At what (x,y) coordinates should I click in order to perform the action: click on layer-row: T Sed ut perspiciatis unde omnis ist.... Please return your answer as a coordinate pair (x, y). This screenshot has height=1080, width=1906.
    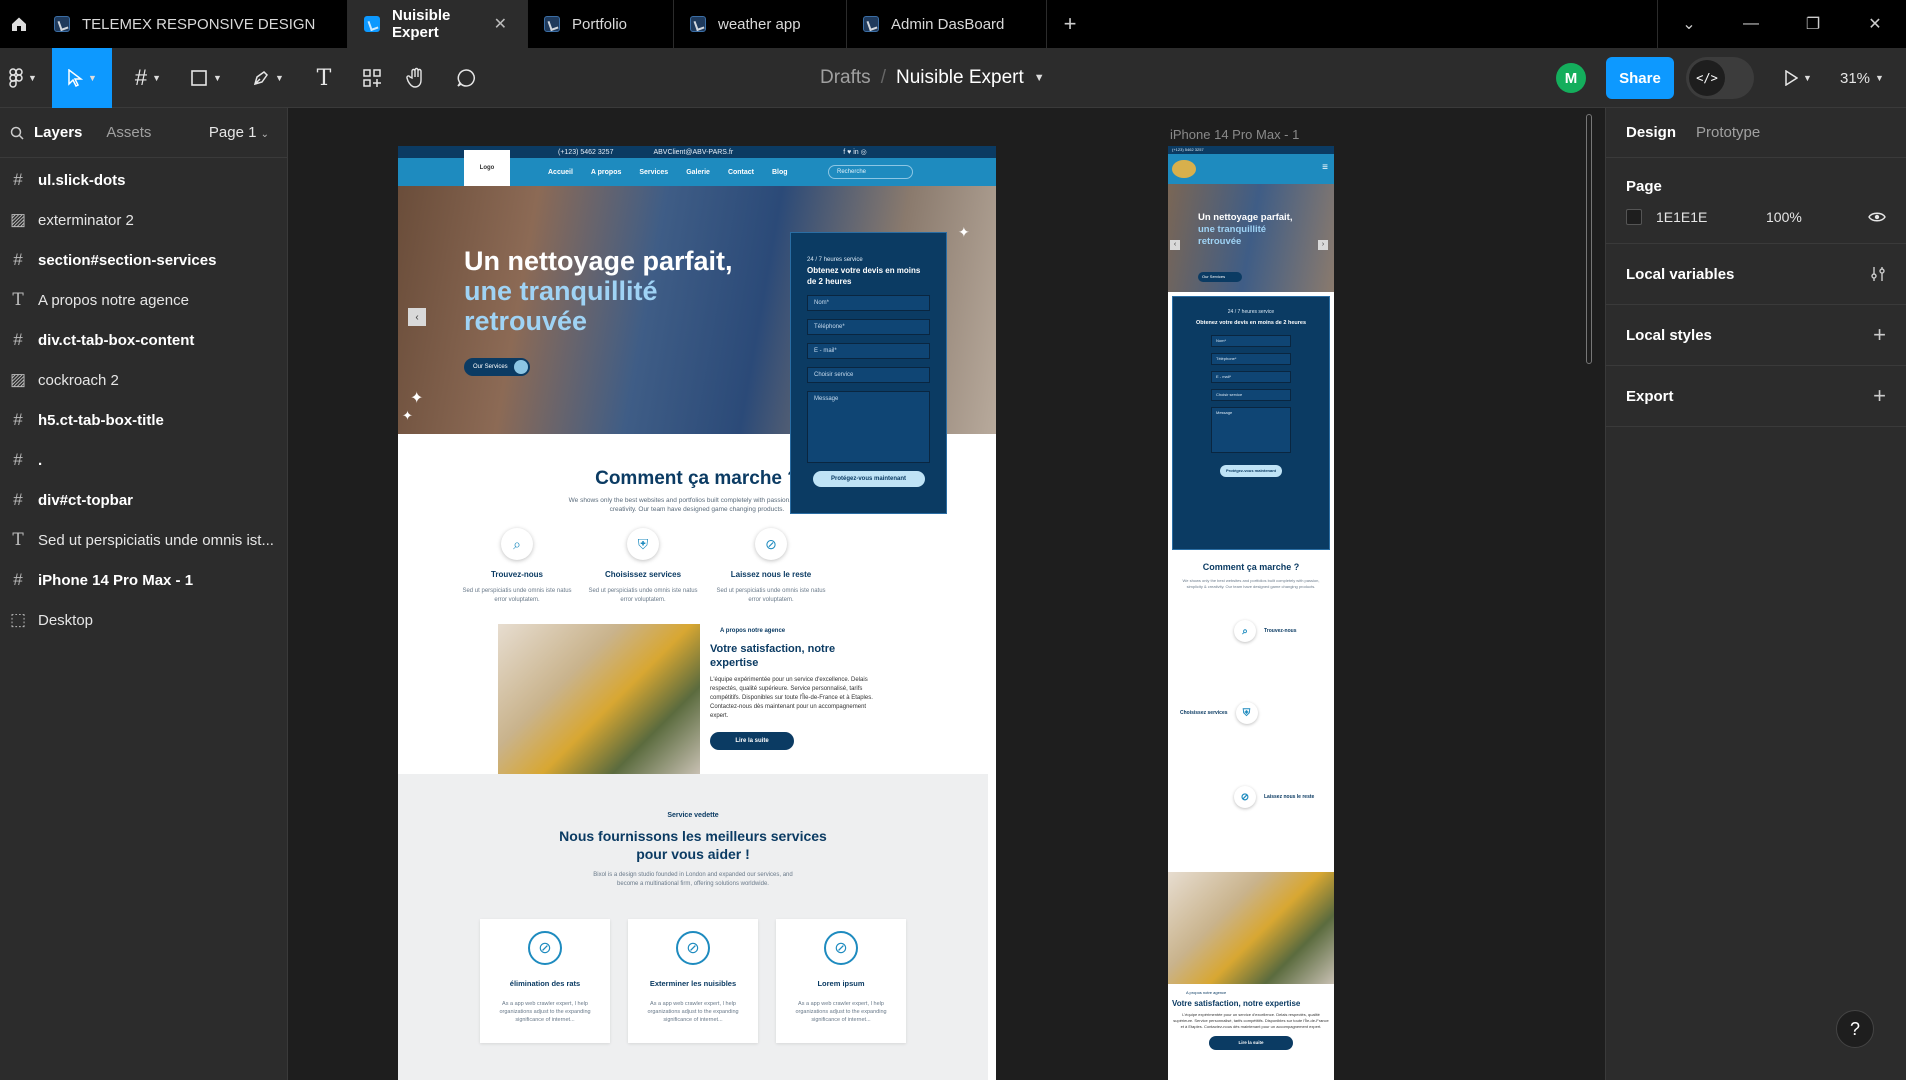
    Looking at the image, I should click on (143, 540).